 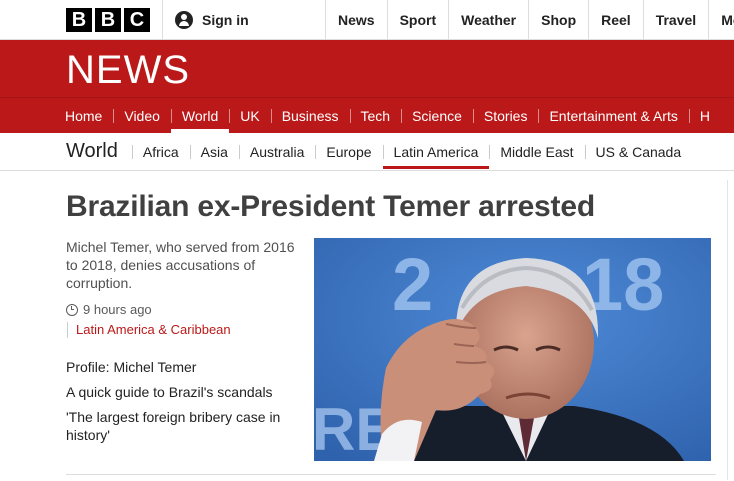 I want to click on article-timestamp: 9 hours ago, so click(x=109, y=309).